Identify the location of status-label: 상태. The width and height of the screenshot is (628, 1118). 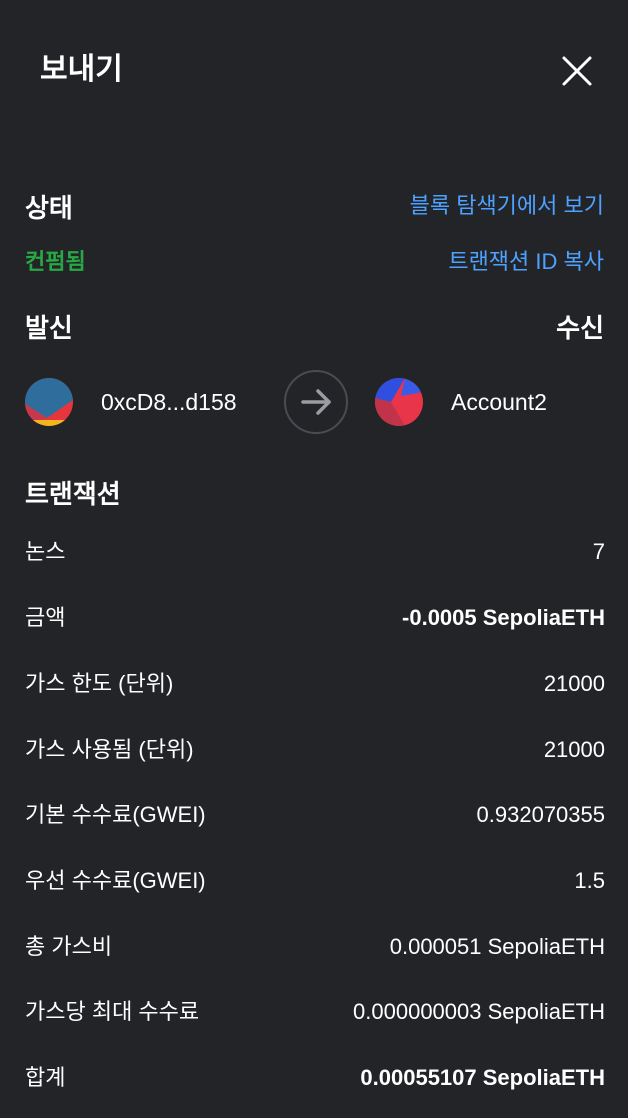
(49, 208).